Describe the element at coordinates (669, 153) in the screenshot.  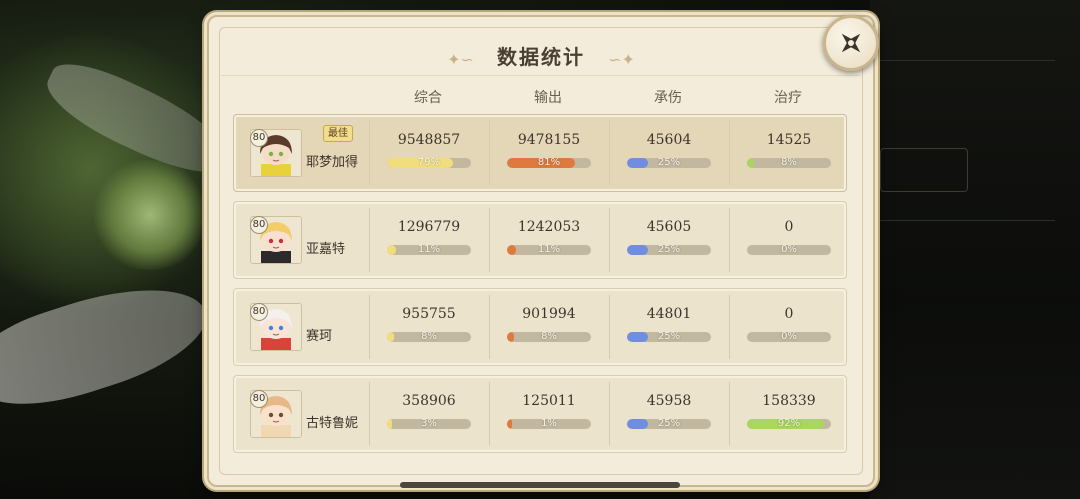
I see `stat-cell: 45604 25%` at that location.